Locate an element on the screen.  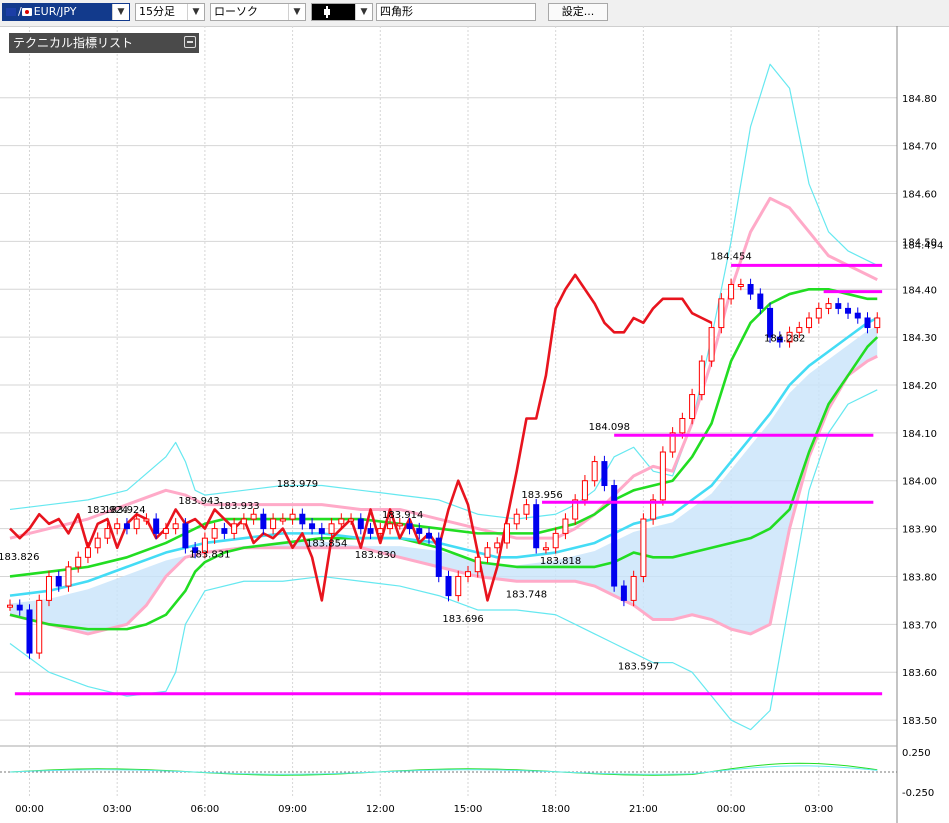
price-annotation: 183.924 is located at coordinates (124, 510).